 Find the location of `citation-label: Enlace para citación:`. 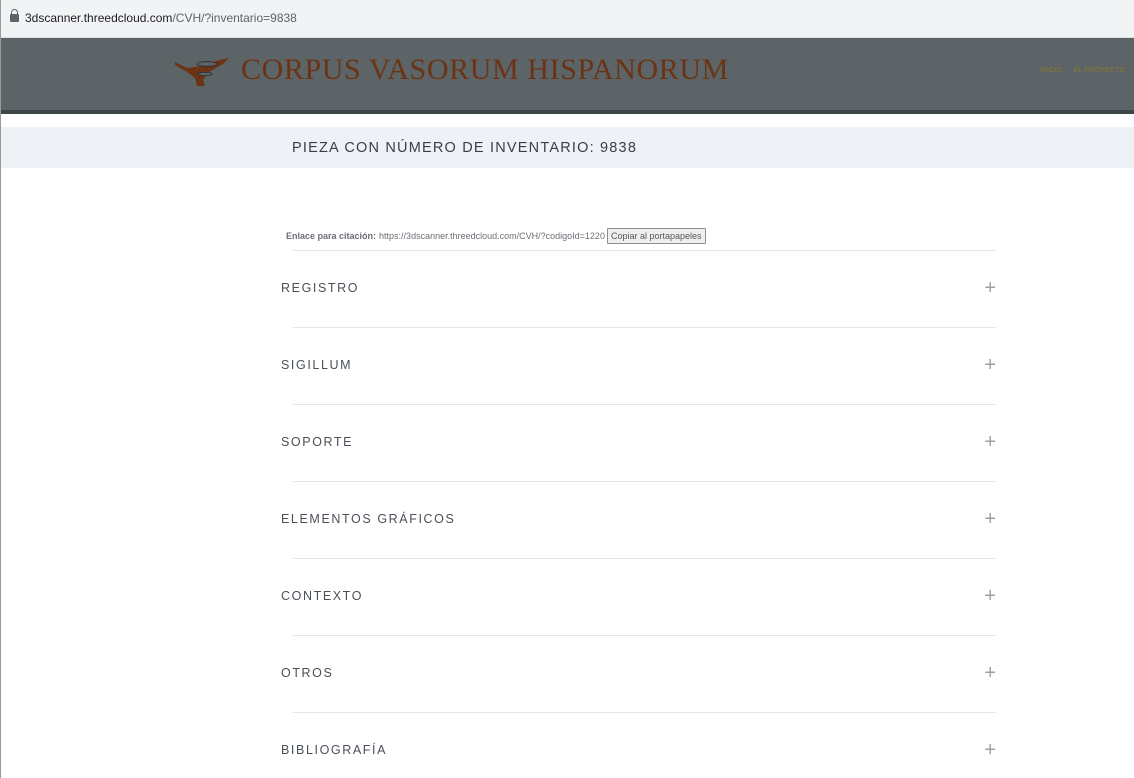

citation-label: Enlace para citación: is located at coordinates (331, 236).